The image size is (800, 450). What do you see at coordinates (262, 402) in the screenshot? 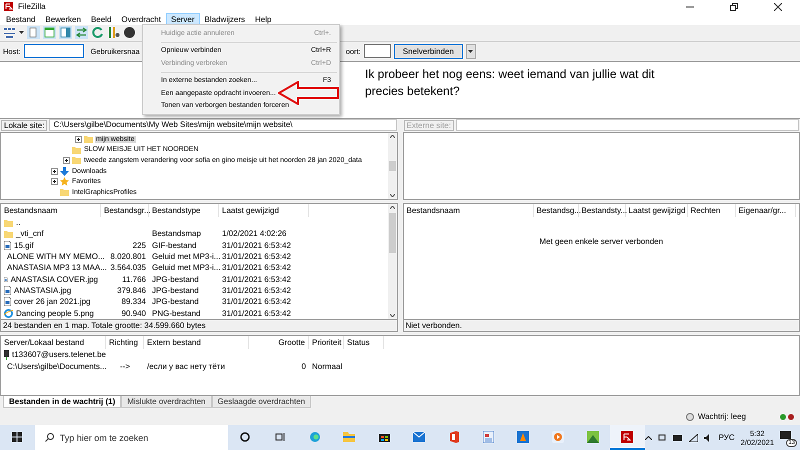
I see `queue-tab: Geslaagde overdrachten` at bounding box center [262, 402].